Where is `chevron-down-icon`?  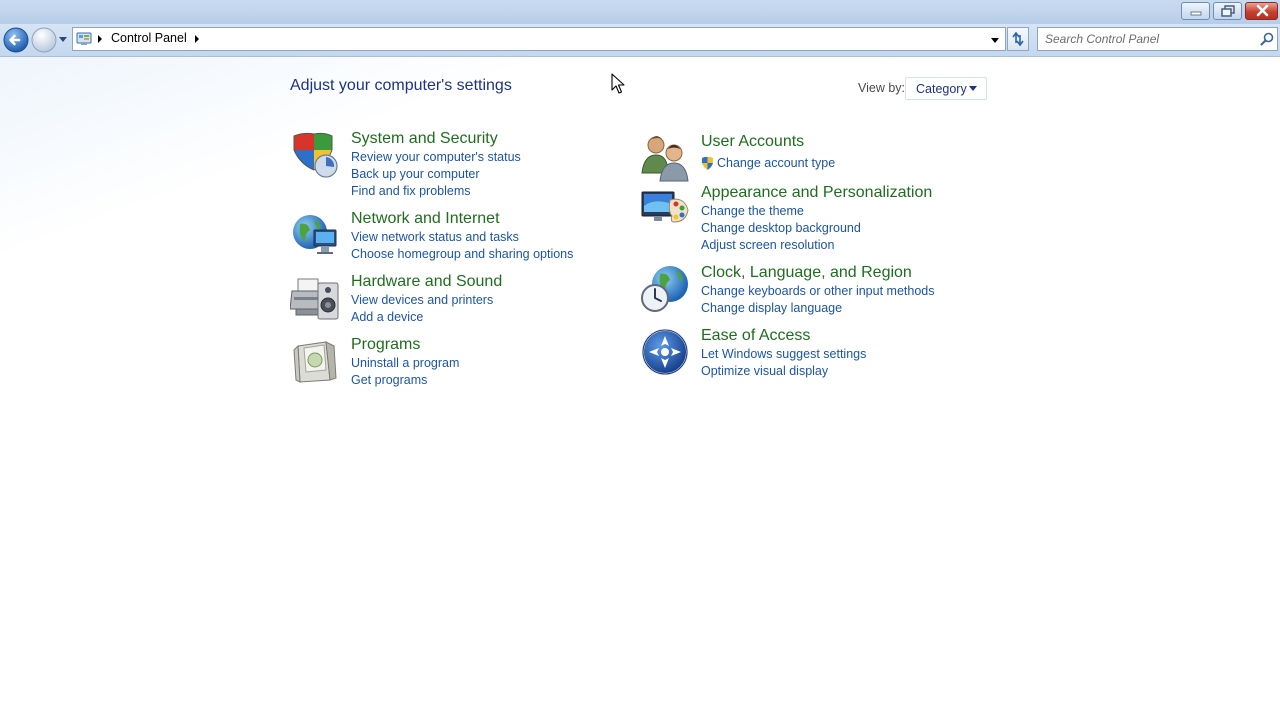
chevron-down-icon is located at coordinates (973, 88).